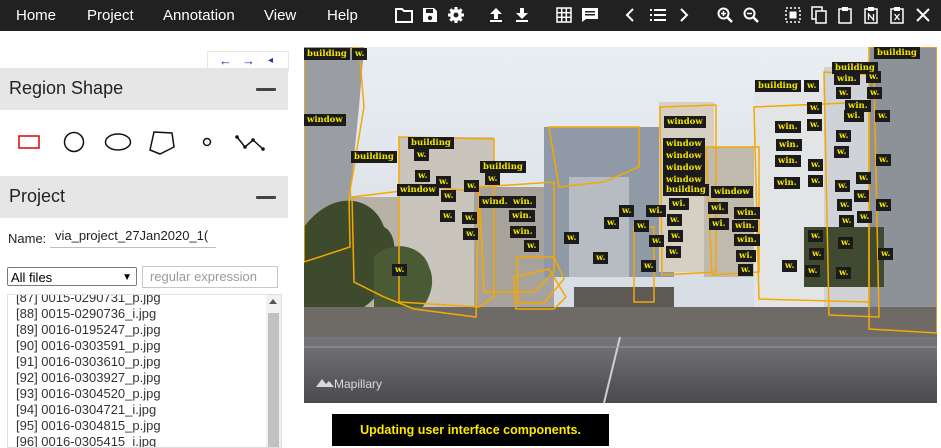 Image resolution: width=941 pixels, height=448 pixels. What do you see at coordinates (86, 410) in the screenshot?
I see `list-item: [94] 0016-0304721_i.jpg` at bounding box center [86, 410].